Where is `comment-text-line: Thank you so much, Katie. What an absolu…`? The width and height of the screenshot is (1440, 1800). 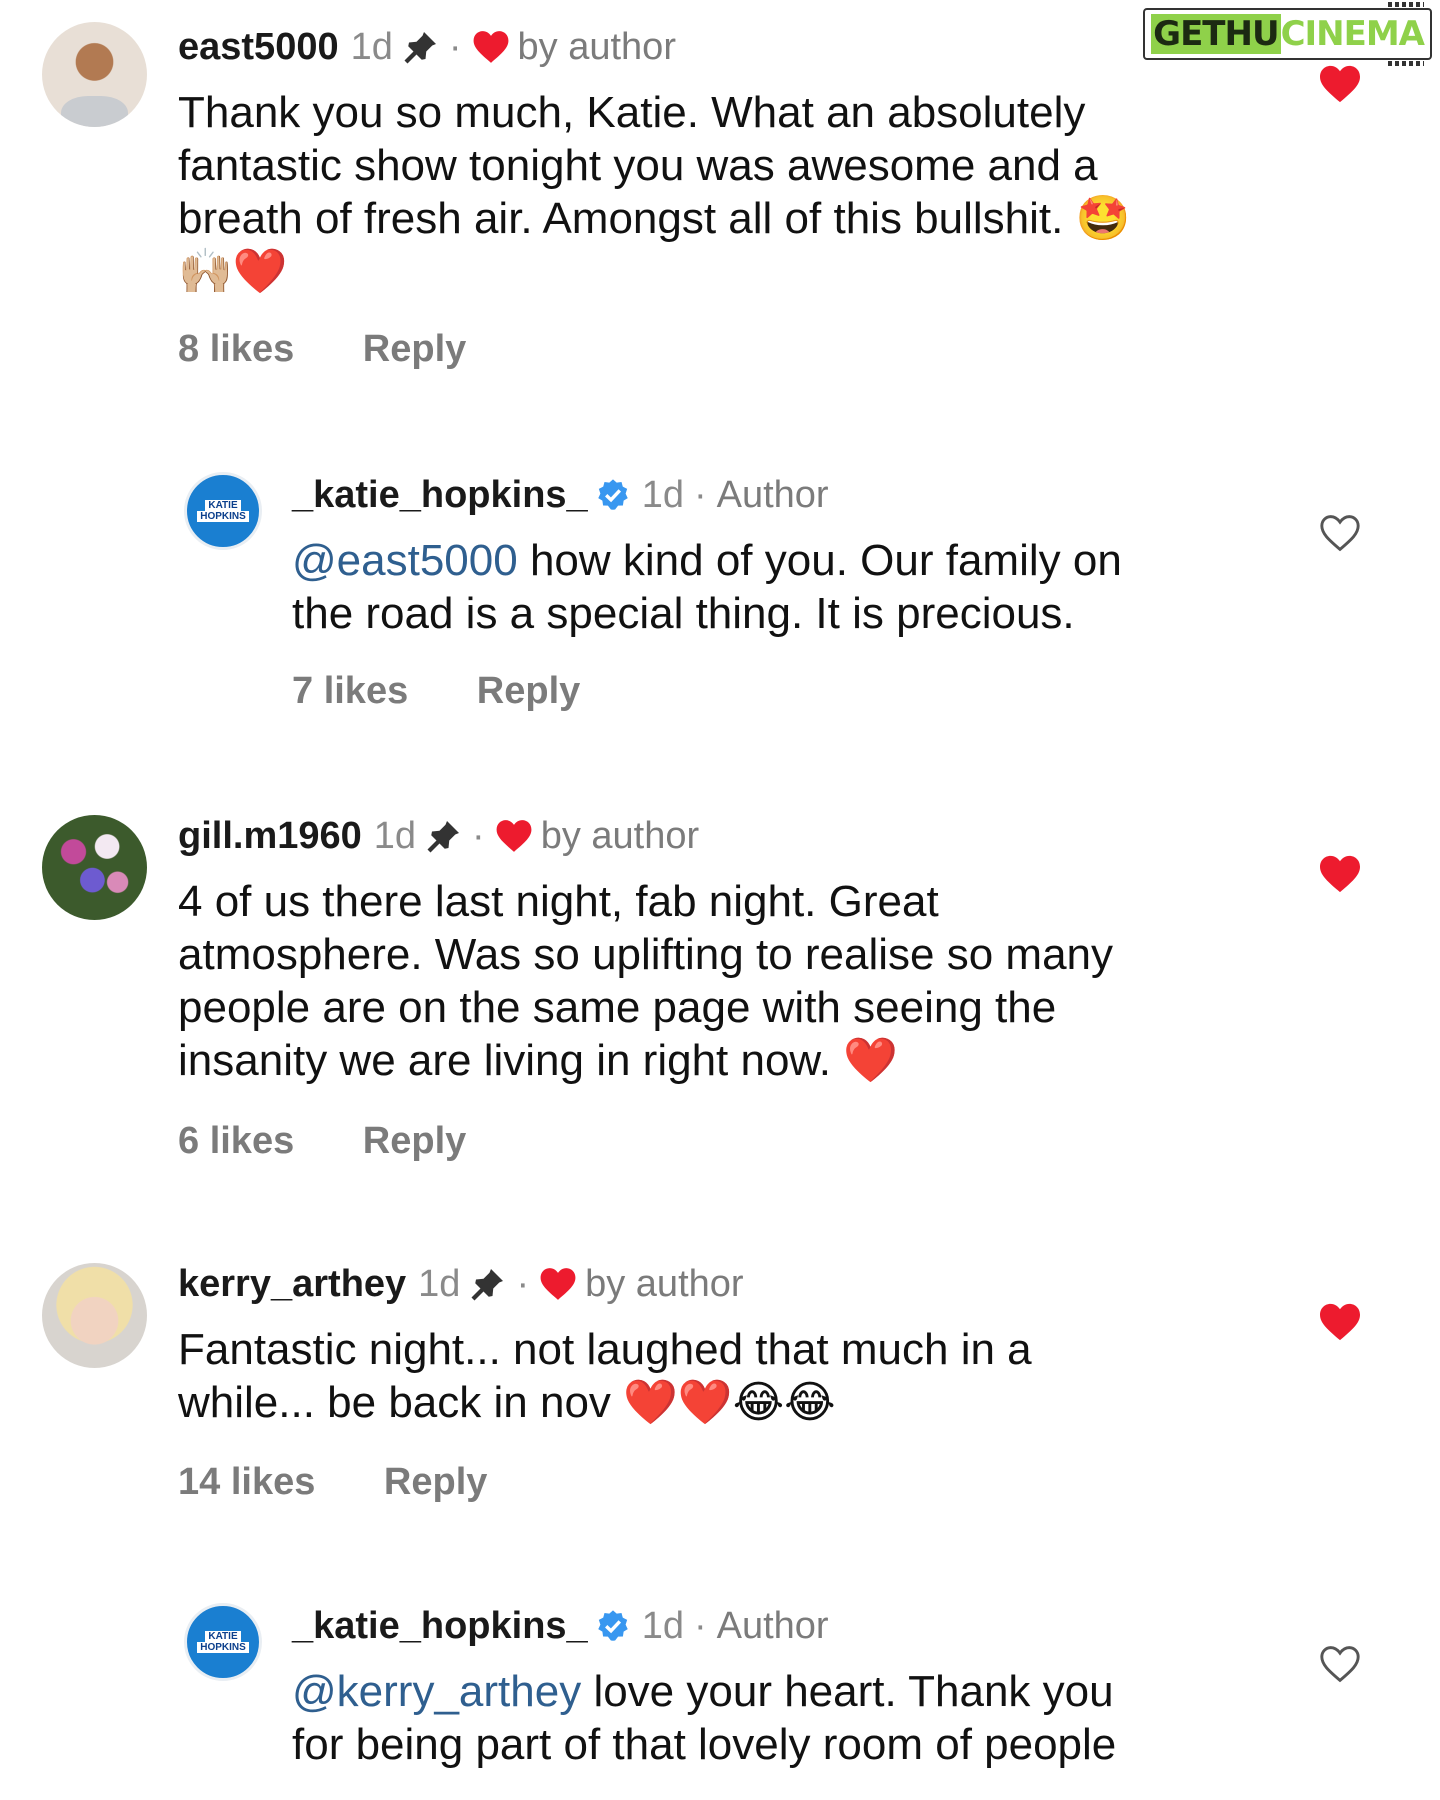
comment-text-line: Thank you so much, Katie. What an absolu… is located at coordinates (632, 112).